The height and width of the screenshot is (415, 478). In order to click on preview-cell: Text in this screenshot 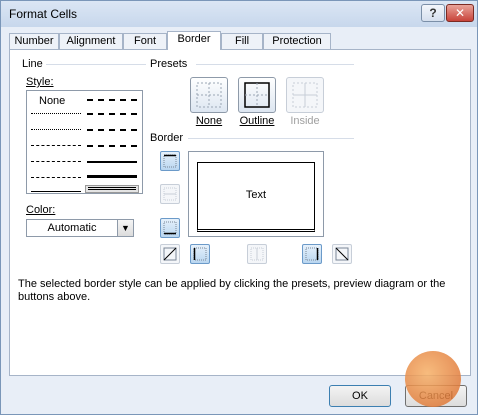, I will do `click(256, 197)`.